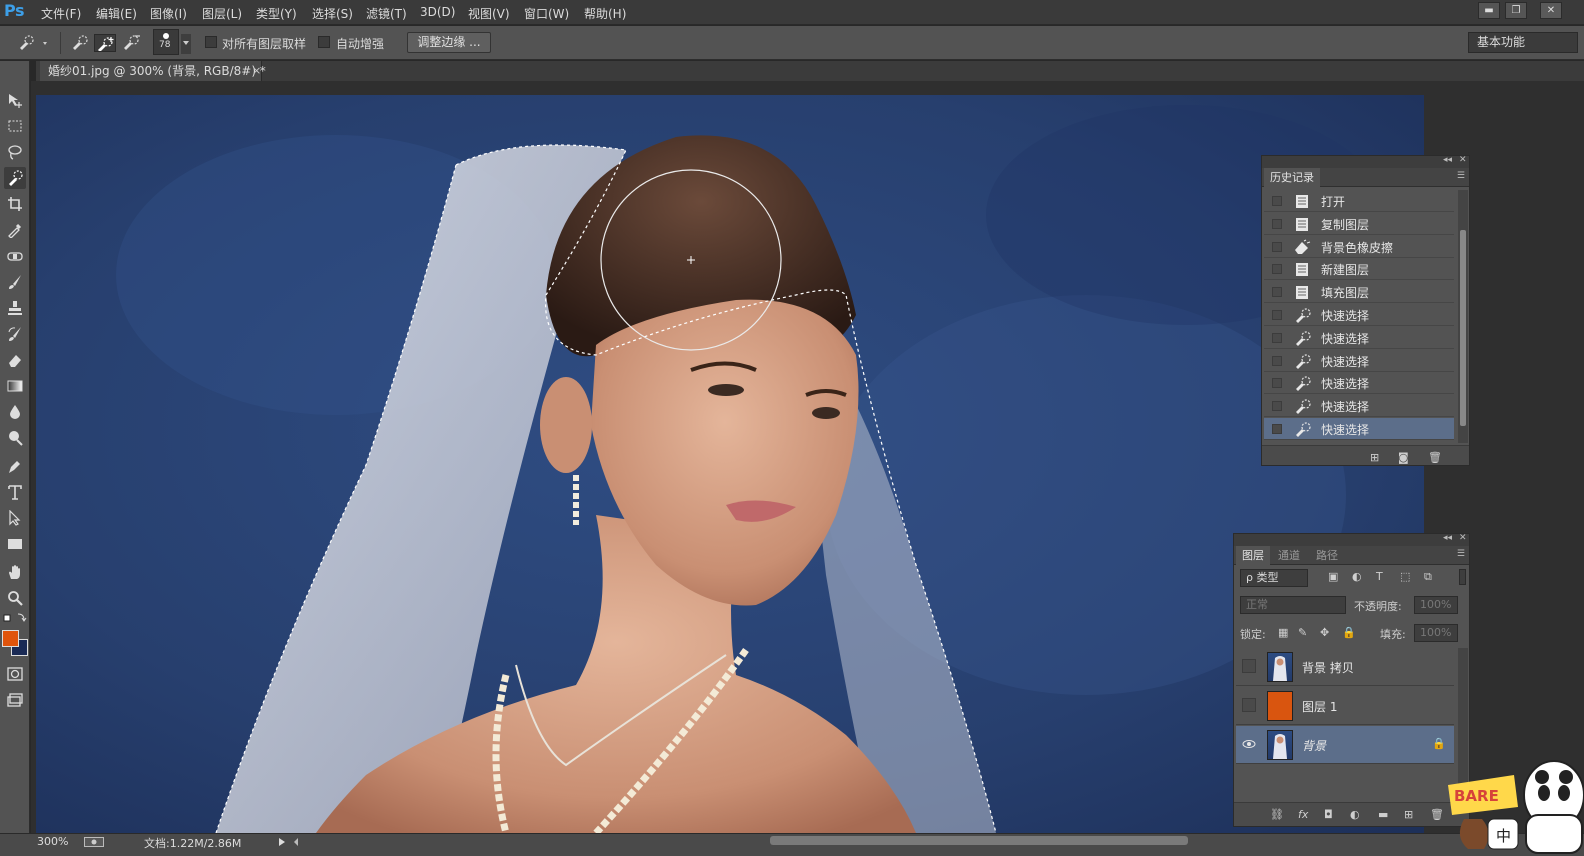 Image resolution: width=1584 pixels, height=856 pixels. I want to click on layer-row: 图层 1, so click(1345, 706).